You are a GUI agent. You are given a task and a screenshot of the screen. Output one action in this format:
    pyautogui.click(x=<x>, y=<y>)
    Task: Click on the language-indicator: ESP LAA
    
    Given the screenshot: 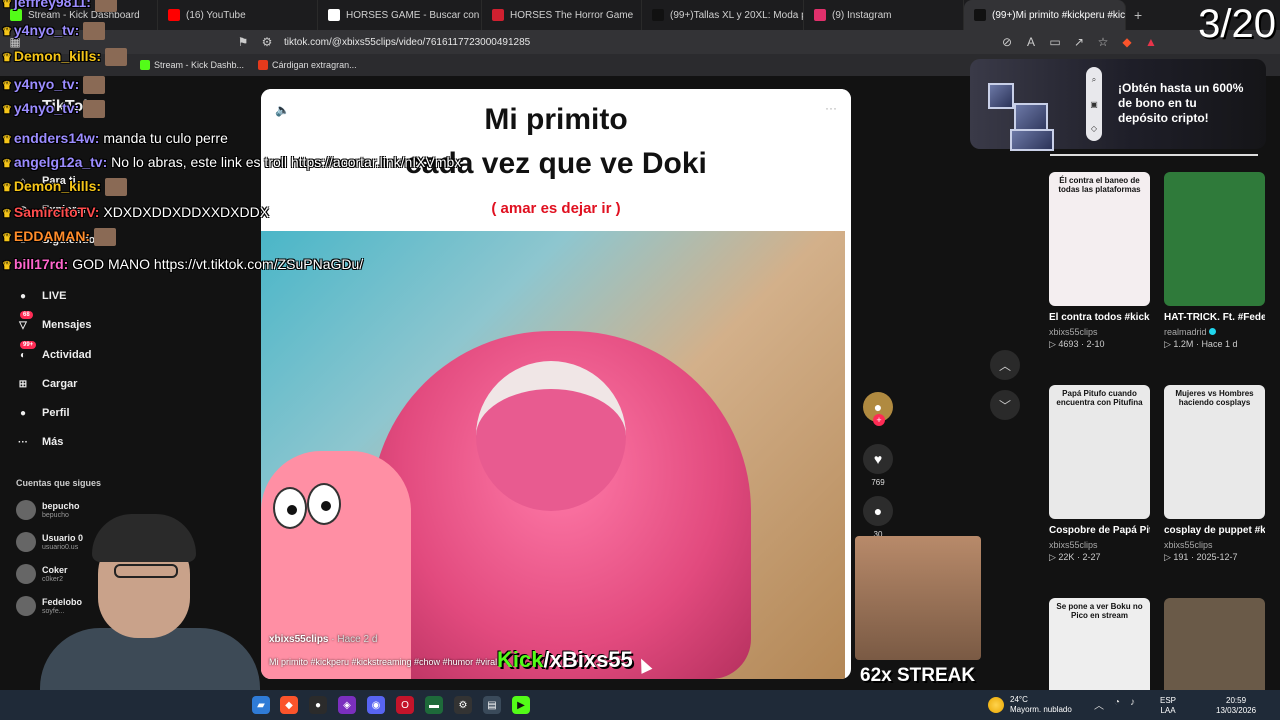 What is the action you would take?
    pyautogui.click(x=1168, y=706)
    